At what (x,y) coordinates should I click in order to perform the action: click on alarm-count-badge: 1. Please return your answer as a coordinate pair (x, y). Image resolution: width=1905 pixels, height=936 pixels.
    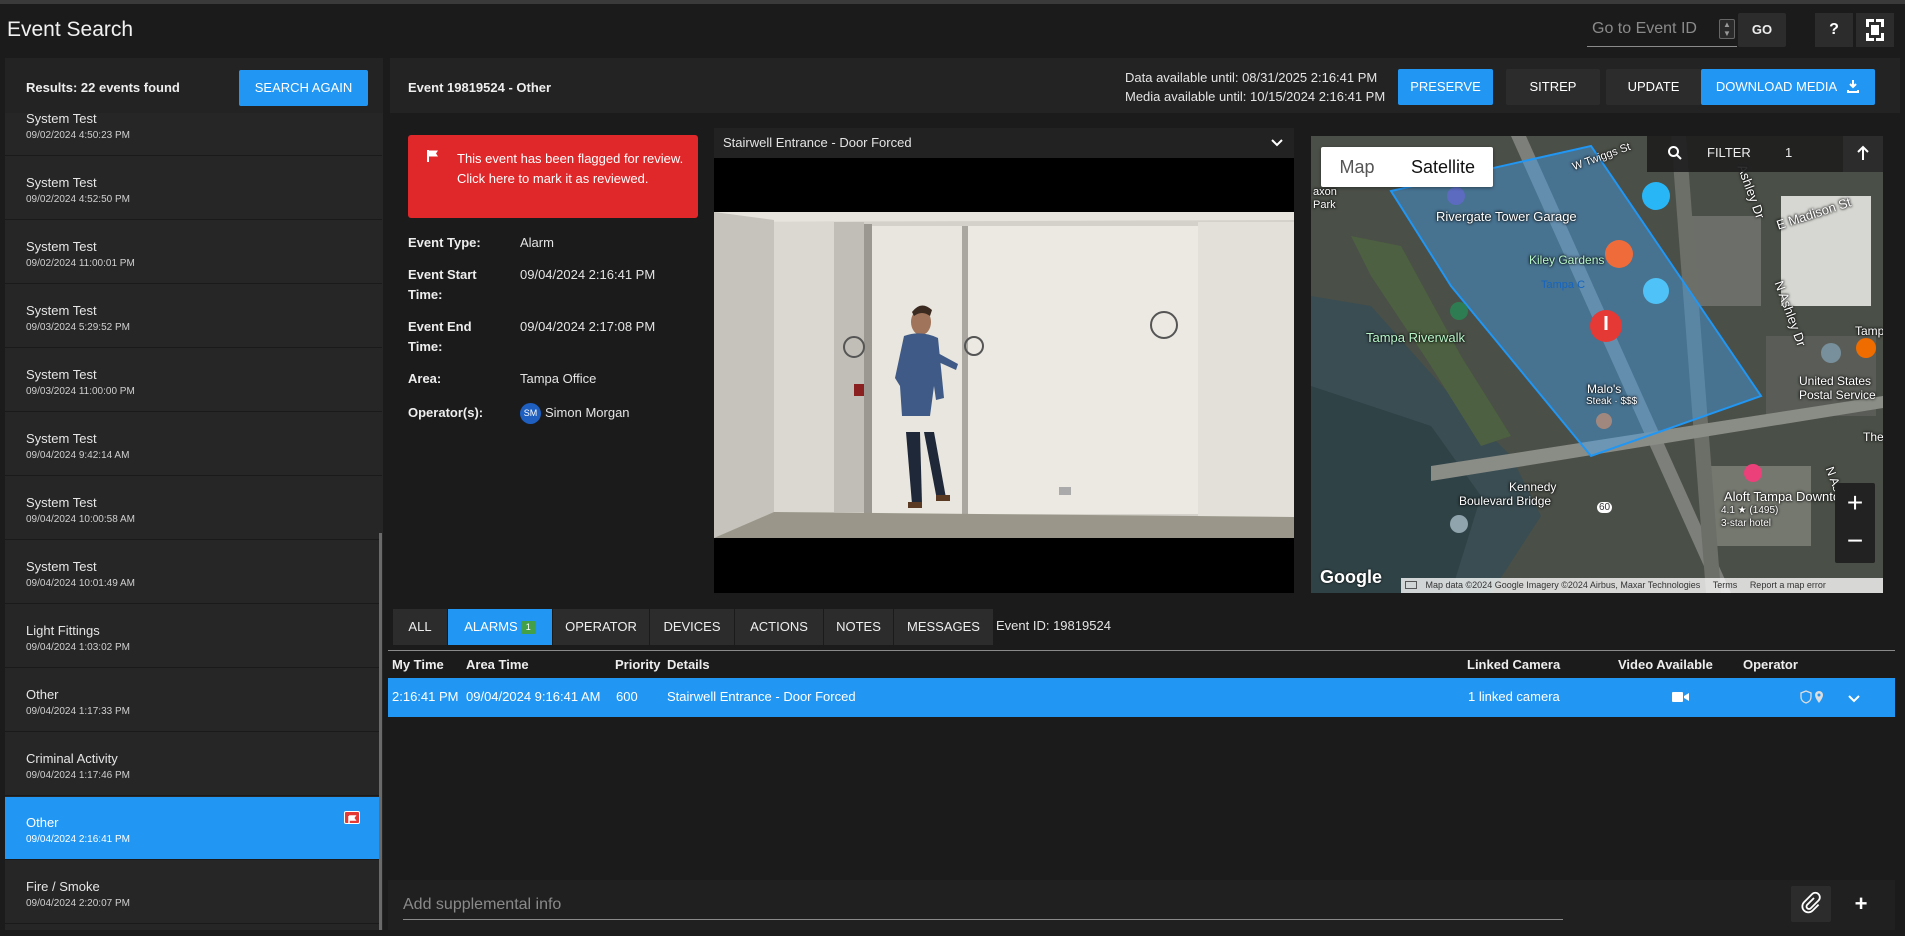
    Looking at the image, I should click on (528, 628).